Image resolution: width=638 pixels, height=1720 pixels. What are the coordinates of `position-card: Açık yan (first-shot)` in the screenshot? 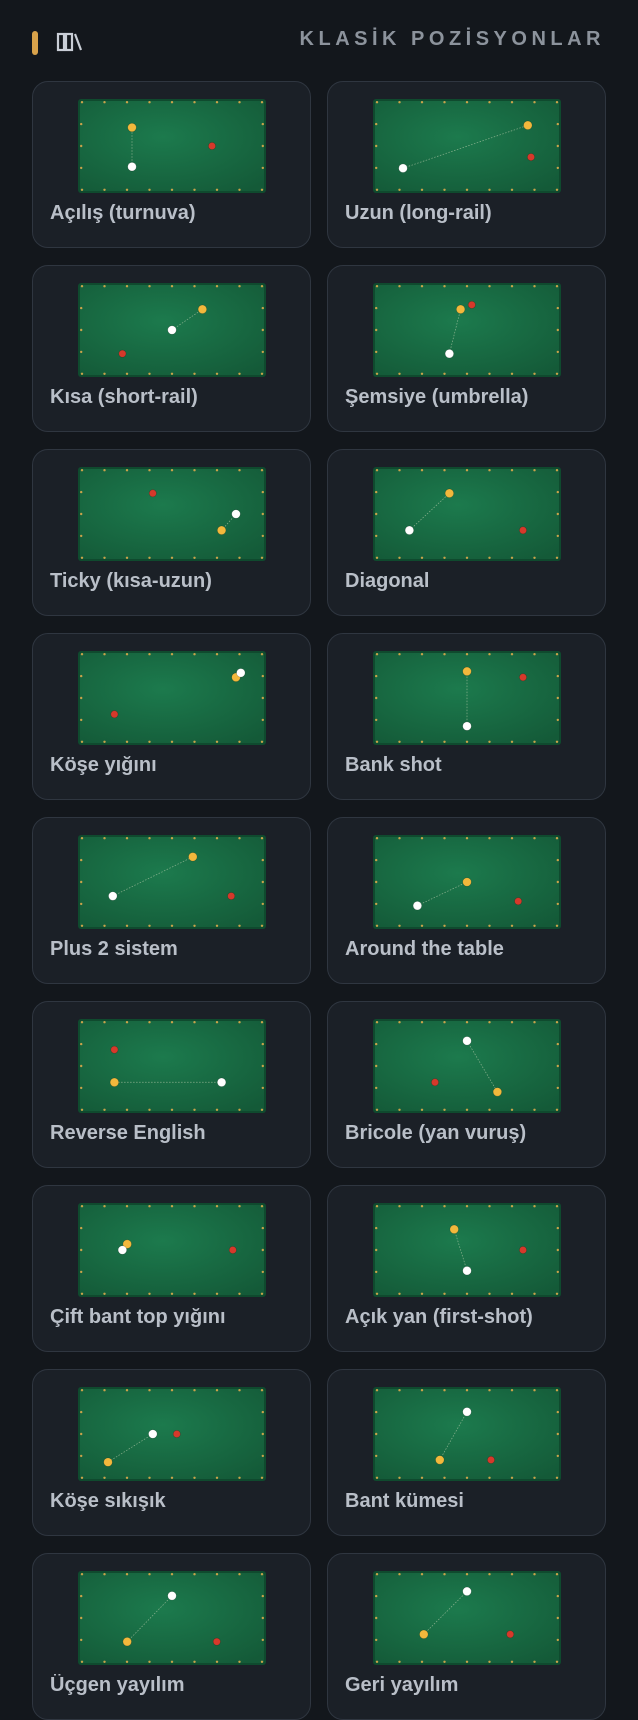 It's located at (466, 1268).